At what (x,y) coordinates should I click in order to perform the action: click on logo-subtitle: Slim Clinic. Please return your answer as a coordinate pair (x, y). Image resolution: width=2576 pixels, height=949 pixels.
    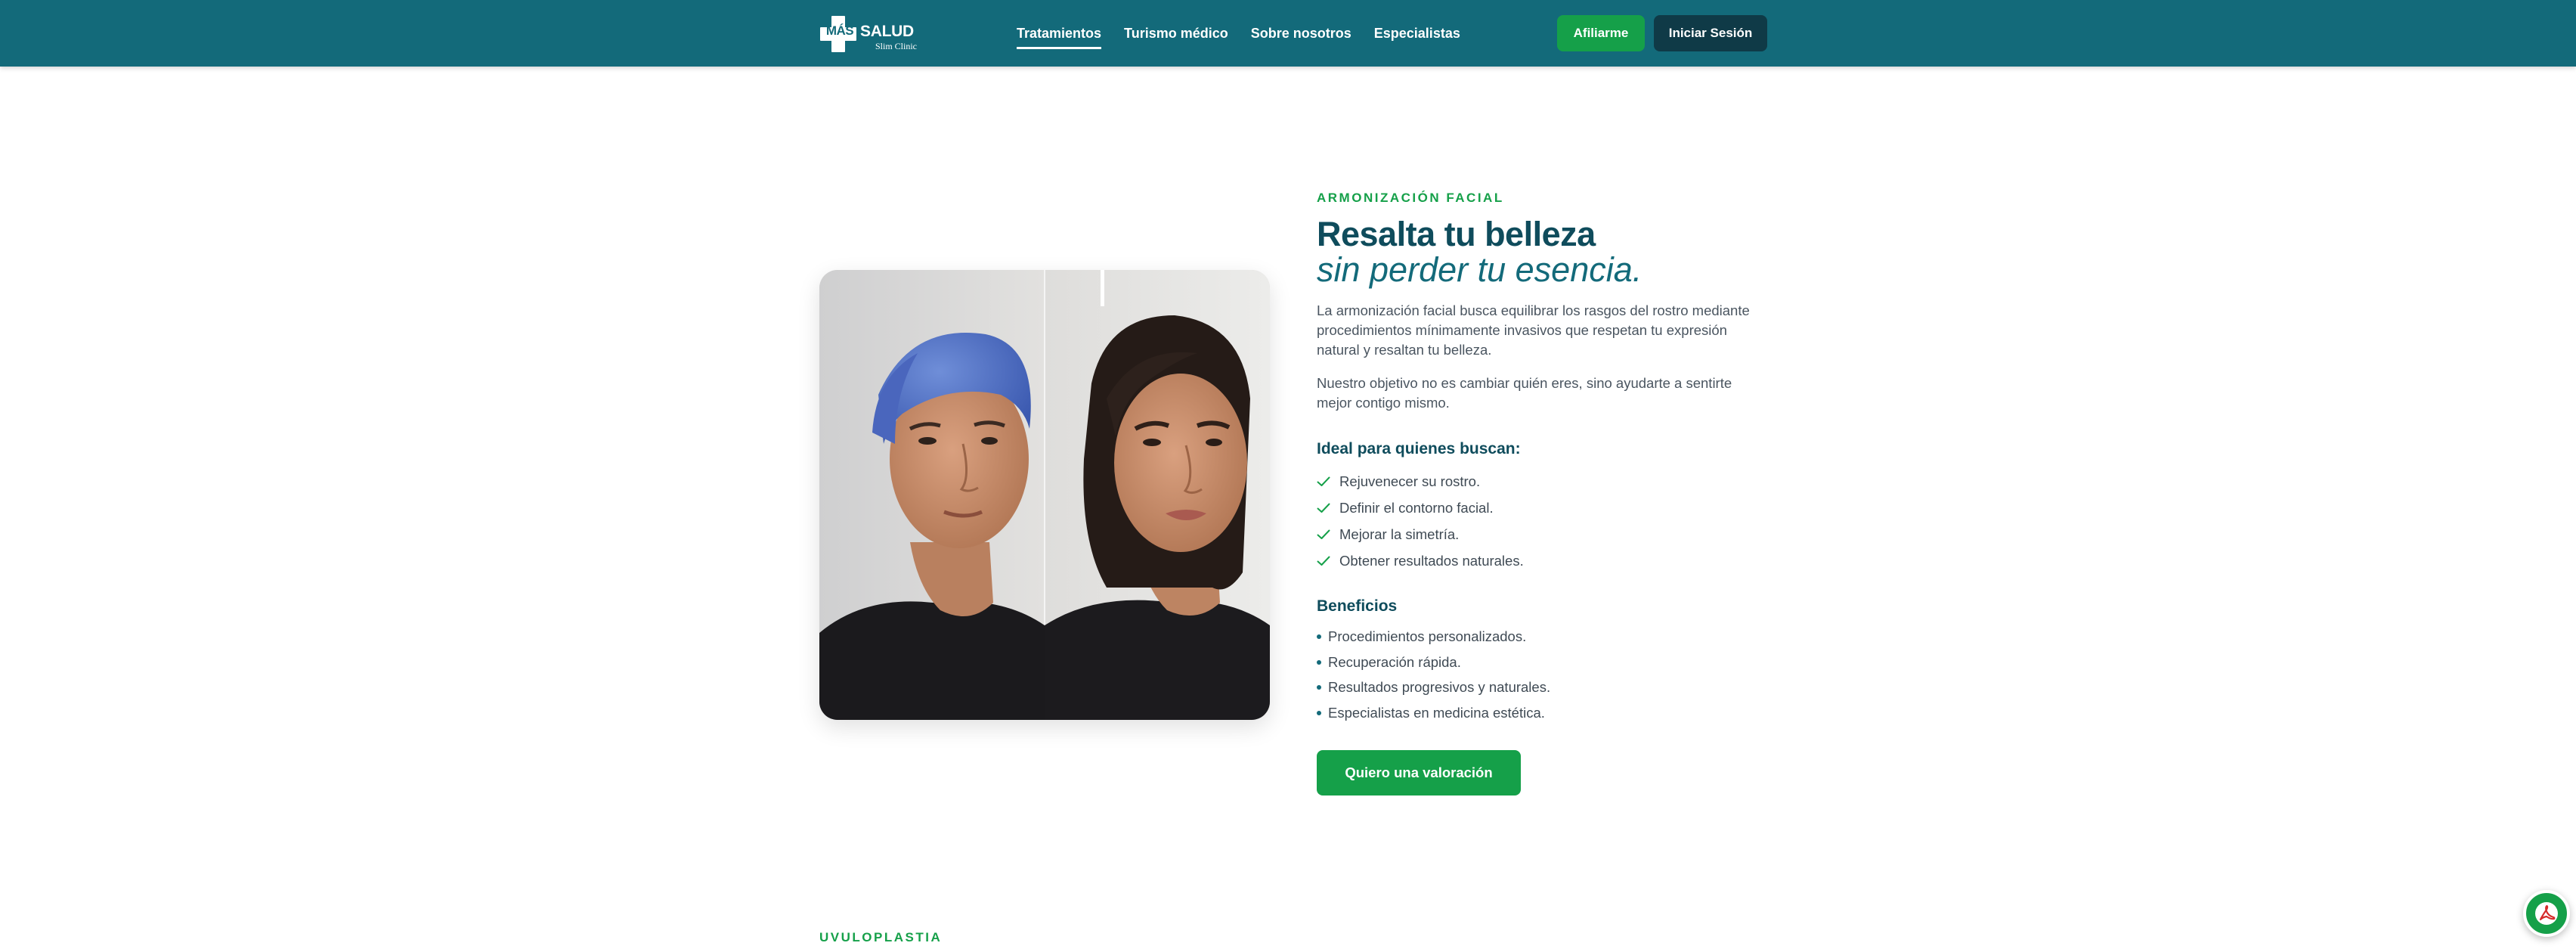
    Looking at the image, I should click on (896, 46).